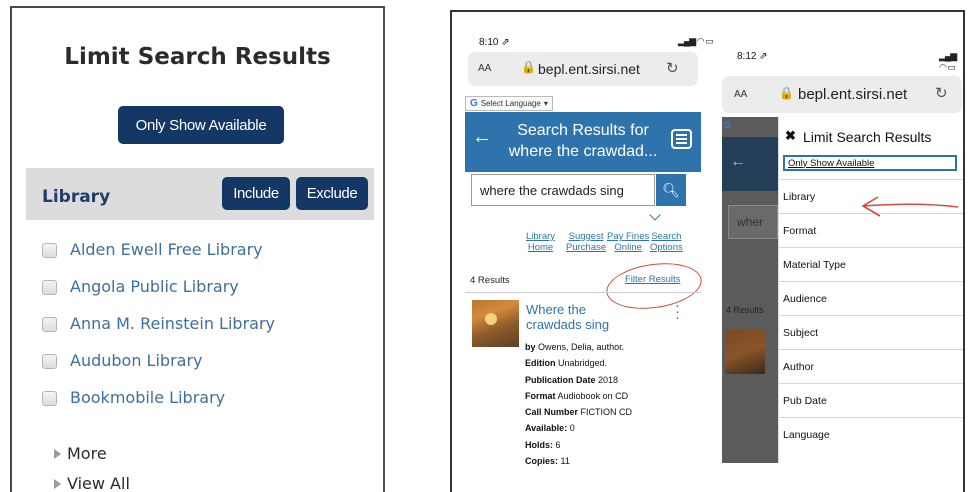 The height and width of the screenshot is (492, 973). Describe the element at coordinates (572, 428) in the screenshot. I see `detail-value: 0` at that location.